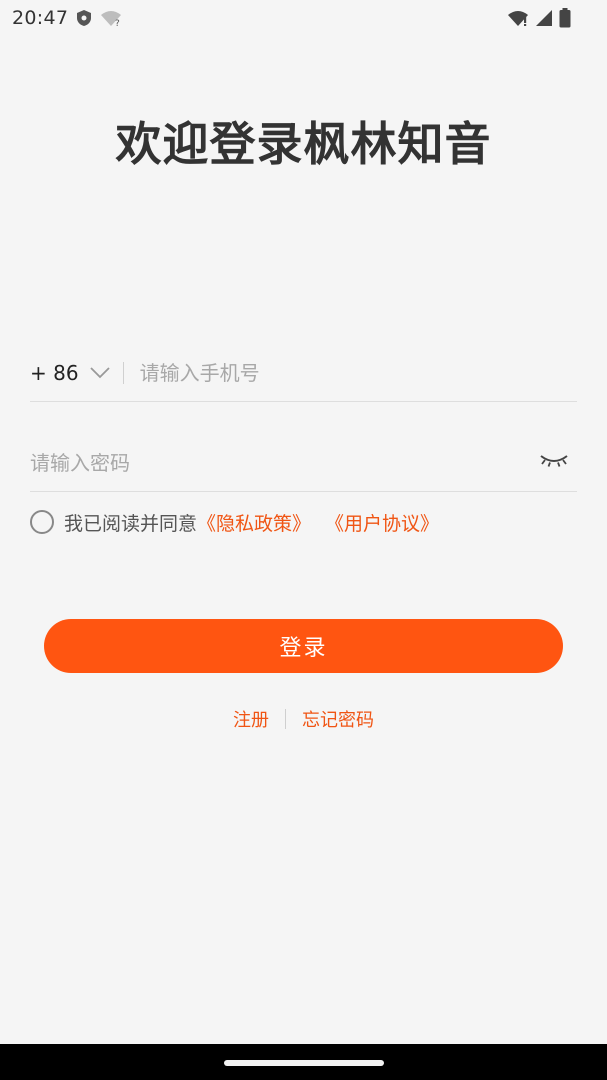 This screenshot has height=1080, width=607. I want to click on status-bar-left: 20:47 ?, so click(67, 18).